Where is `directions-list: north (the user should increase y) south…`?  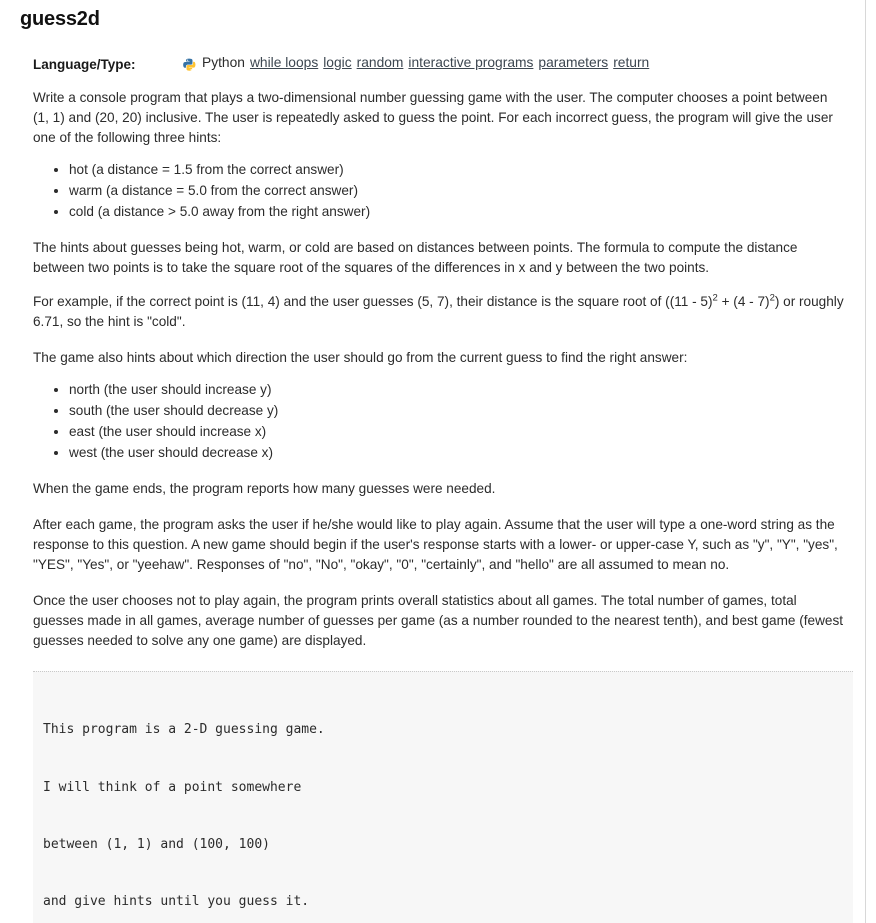 directions-list: north (the user should increase y) south… is located at coordinates (442, 421).